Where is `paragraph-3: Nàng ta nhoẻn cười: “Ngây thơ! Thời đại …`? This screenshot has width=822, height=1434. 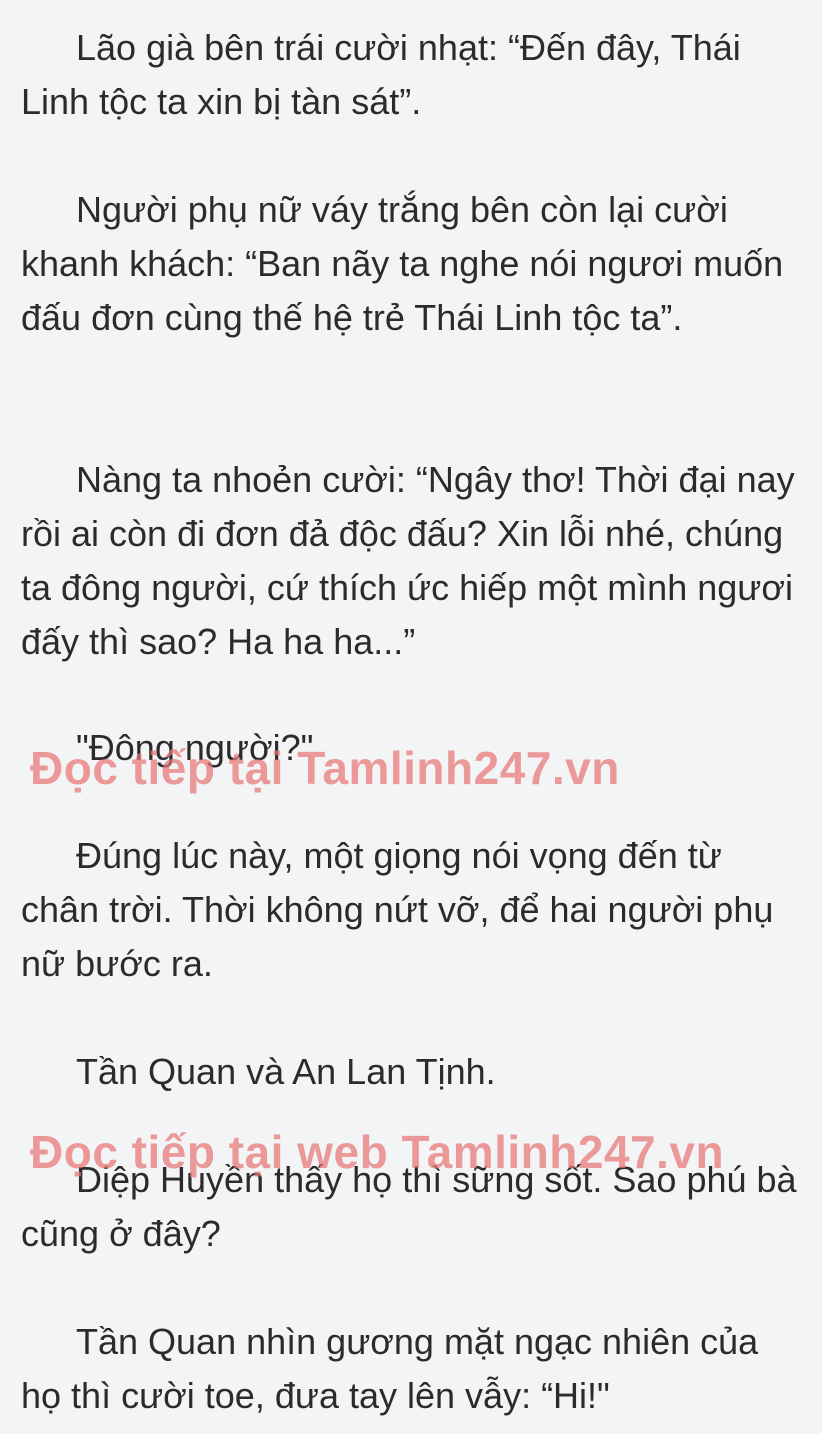
paragraph-3: Nàng ta nhoẻn cười: “Ngây thơ! Thời đại … is located at coordinates (408, 560).